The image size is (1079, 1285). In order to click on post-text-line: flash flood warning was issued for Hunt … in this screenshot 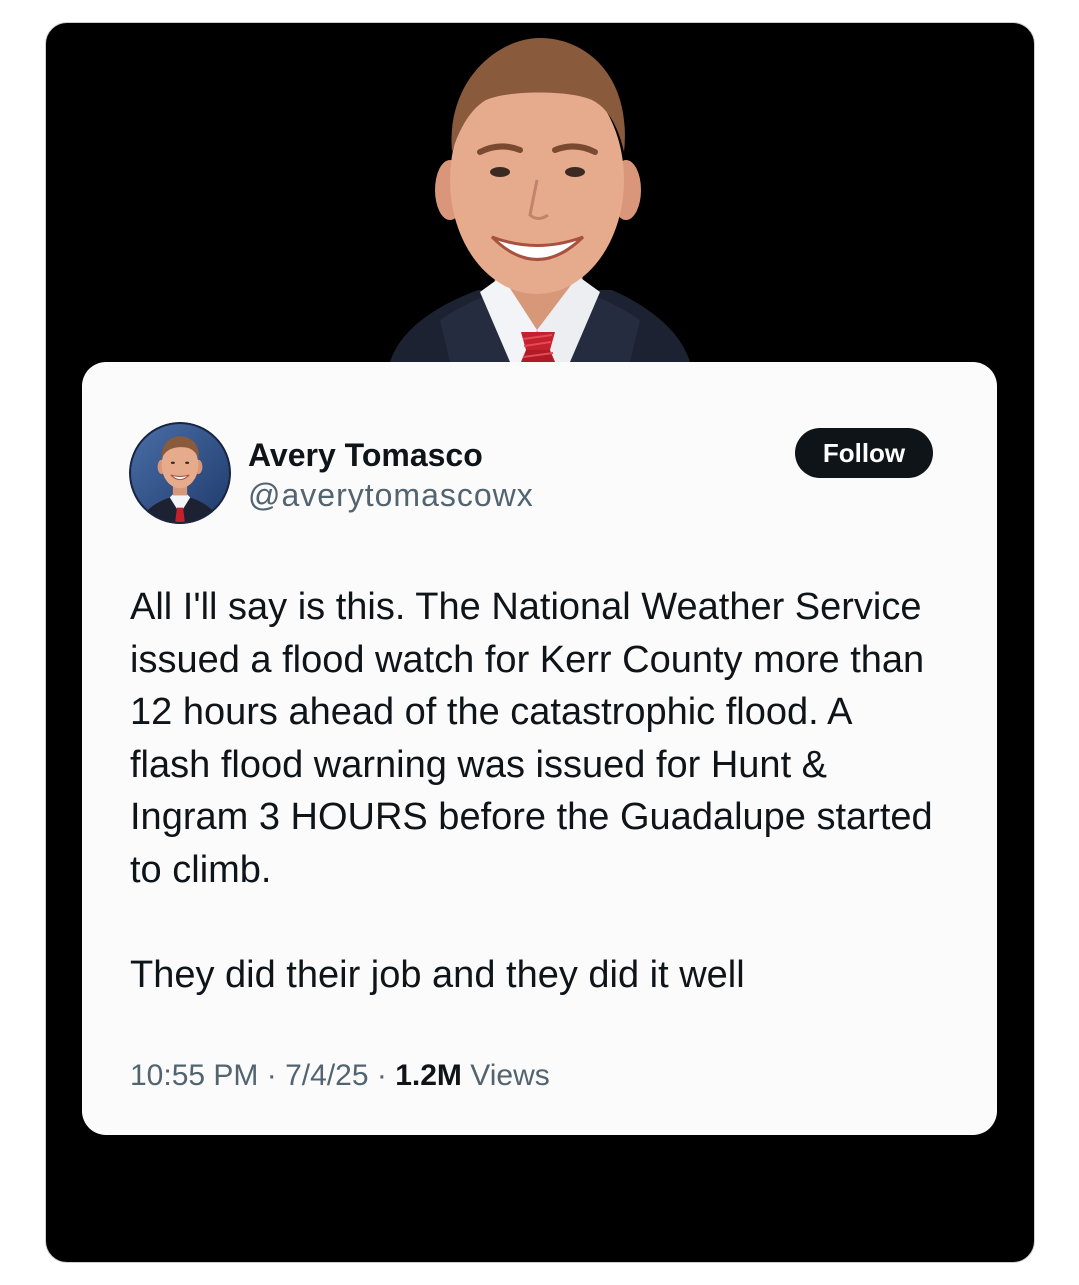, I will do `click(479, 764)`.